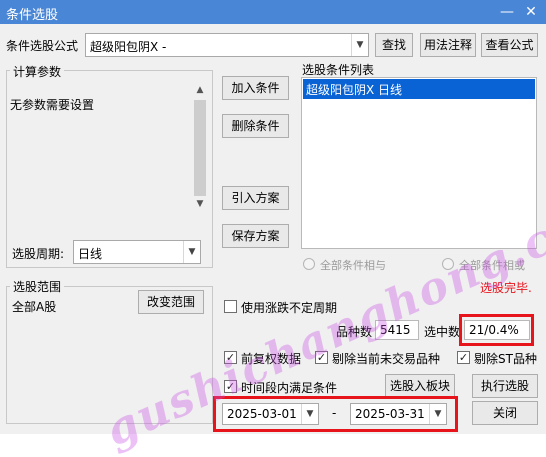 The image size is (546, 457). What do you see at coordinates (353, 265) in the screenshot?
I see `and-label: 全部条件相与` at bounding box center [353, 265].